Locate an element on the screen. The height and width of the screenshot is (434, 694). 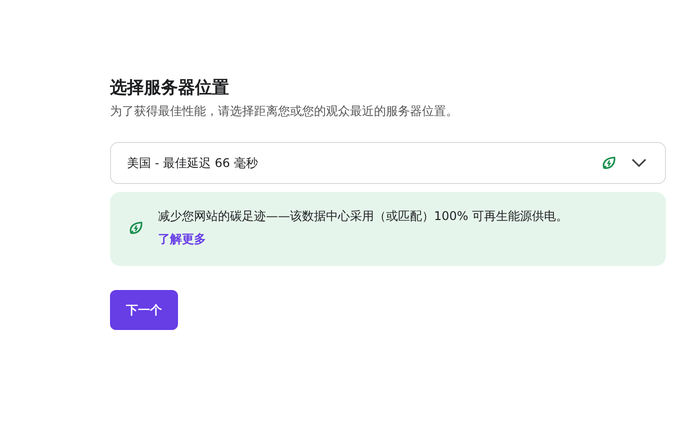
chevron-down-icon is located at coordinates (639, 163).